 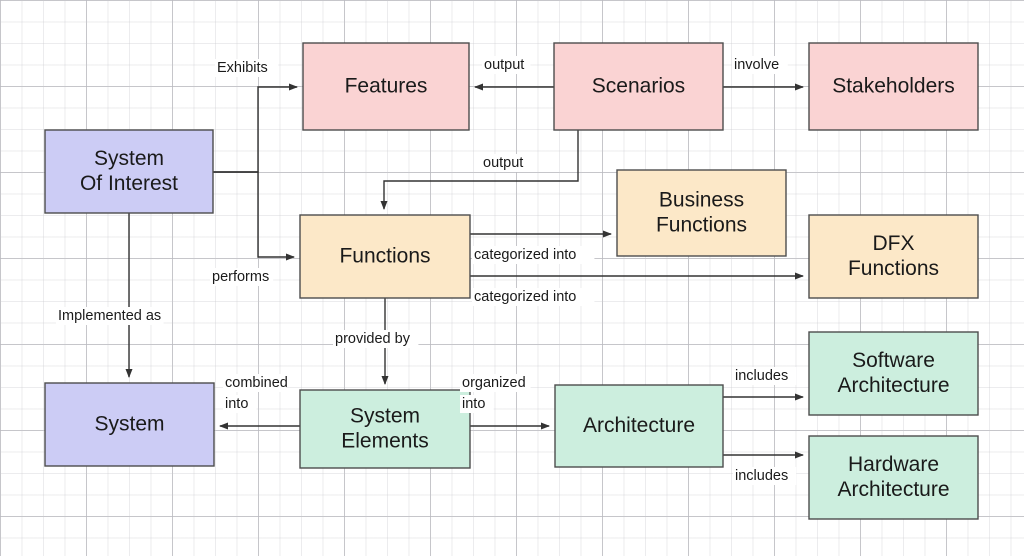 What do you see at coordinates (893, 256) in the screenshot?
I see `node-dfx-functions: DFX Functions` at bounding box center [893, 256].